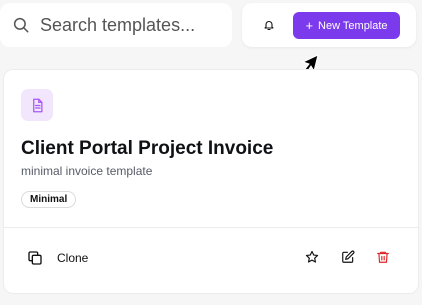 This screenshot has width=422, height=305. I want to click on clone-label: Clone, so click(73, 258).